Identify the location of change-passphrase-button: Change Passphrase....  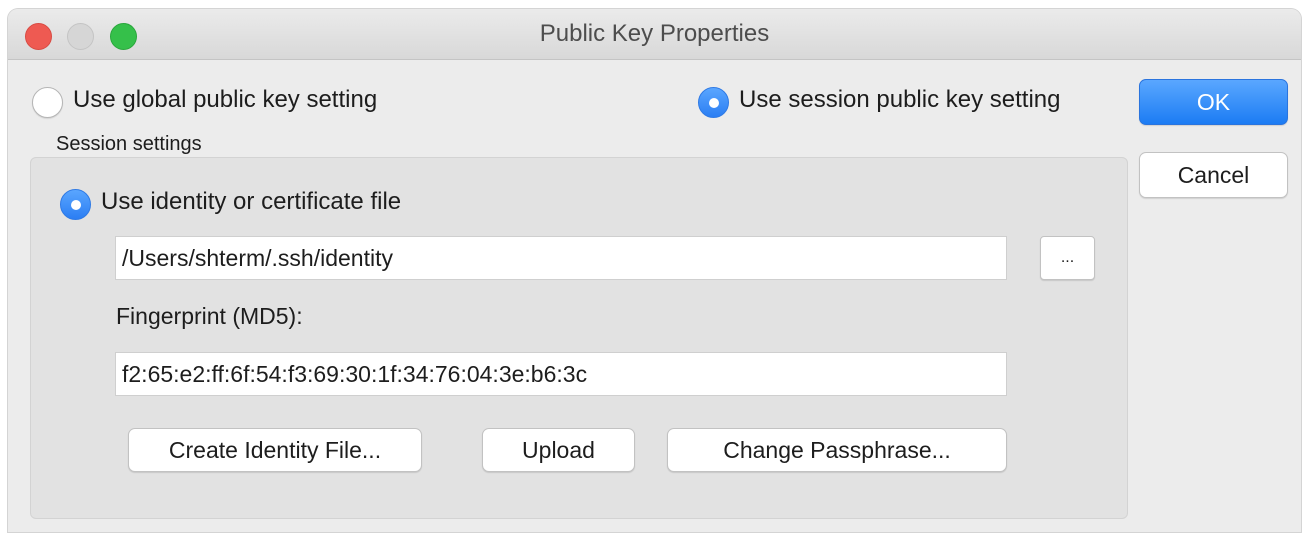
(837, 450).